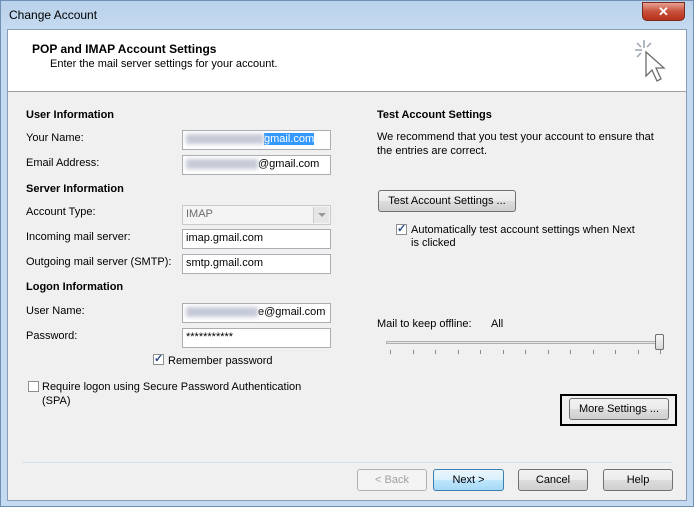 The height and width of the screenshot is (507, 694). Describe the element at coordinates (70, 115) in the screenshot. I see `user-info-heading: User Information` at that location.